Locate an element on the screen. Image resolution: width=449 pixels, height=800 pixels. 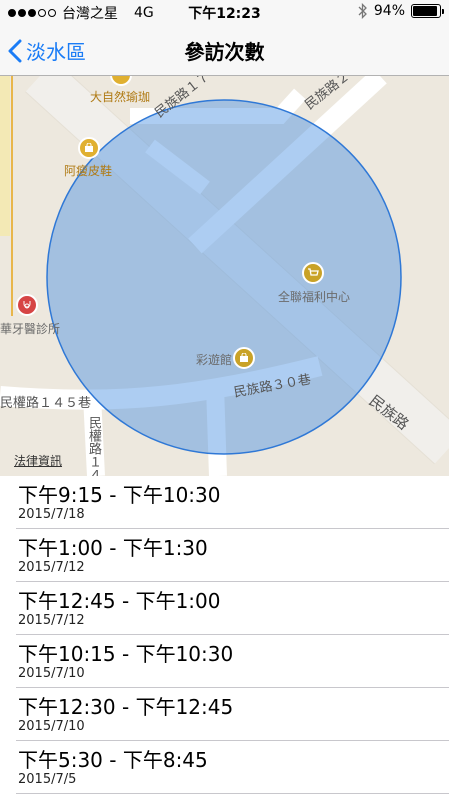
map-road-label: 民權路１４５巷 is located at coordinates (46, 403).